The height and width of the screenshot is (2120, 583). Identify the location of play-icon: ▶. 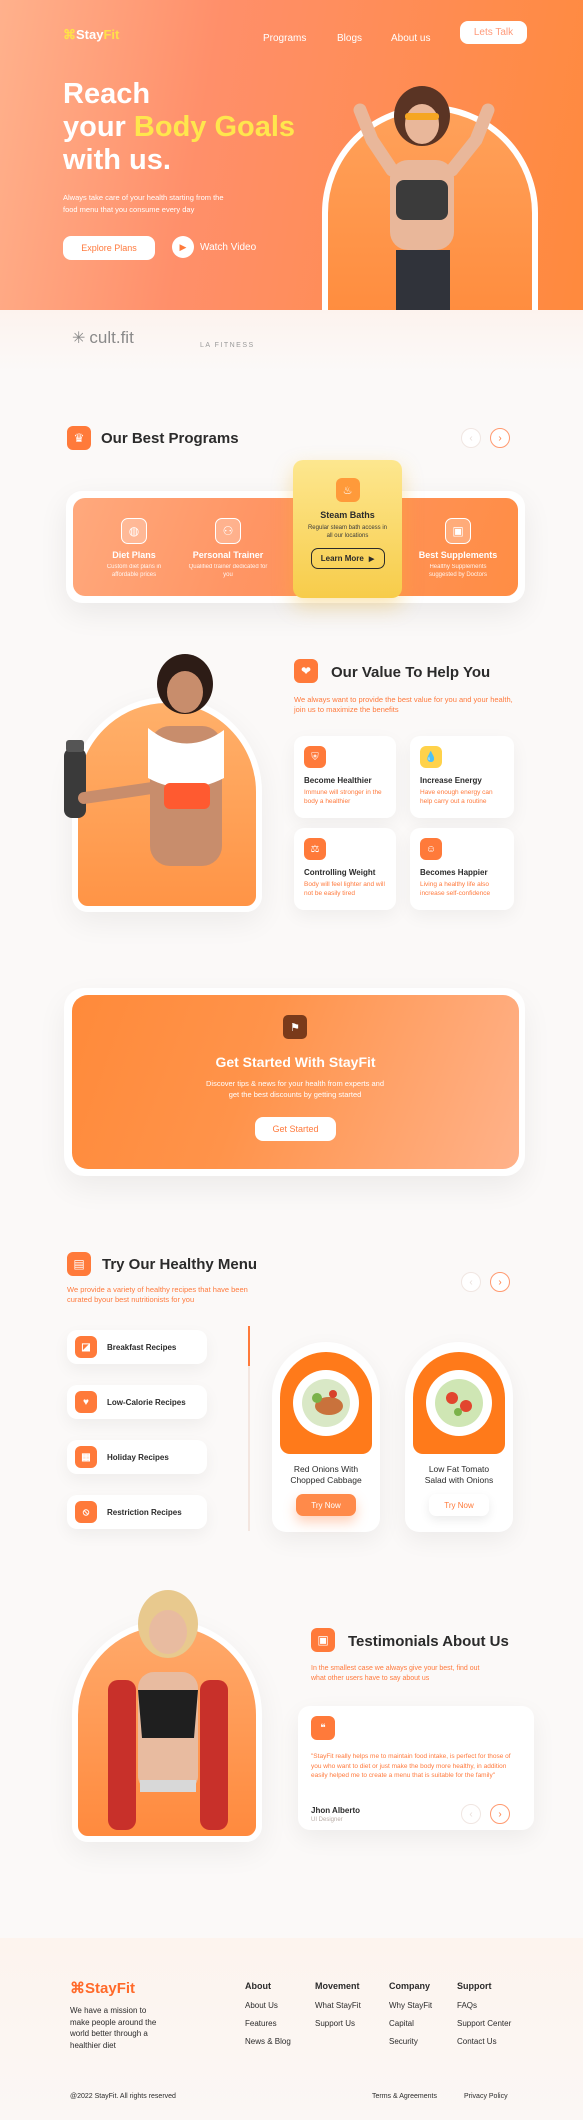
(183, 247).